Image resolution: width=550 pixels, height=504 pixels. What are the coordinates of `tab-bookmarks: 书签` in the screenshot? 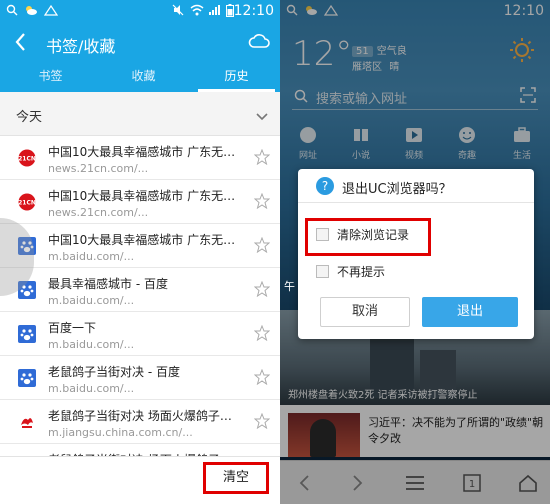 It's located at (50, 78).